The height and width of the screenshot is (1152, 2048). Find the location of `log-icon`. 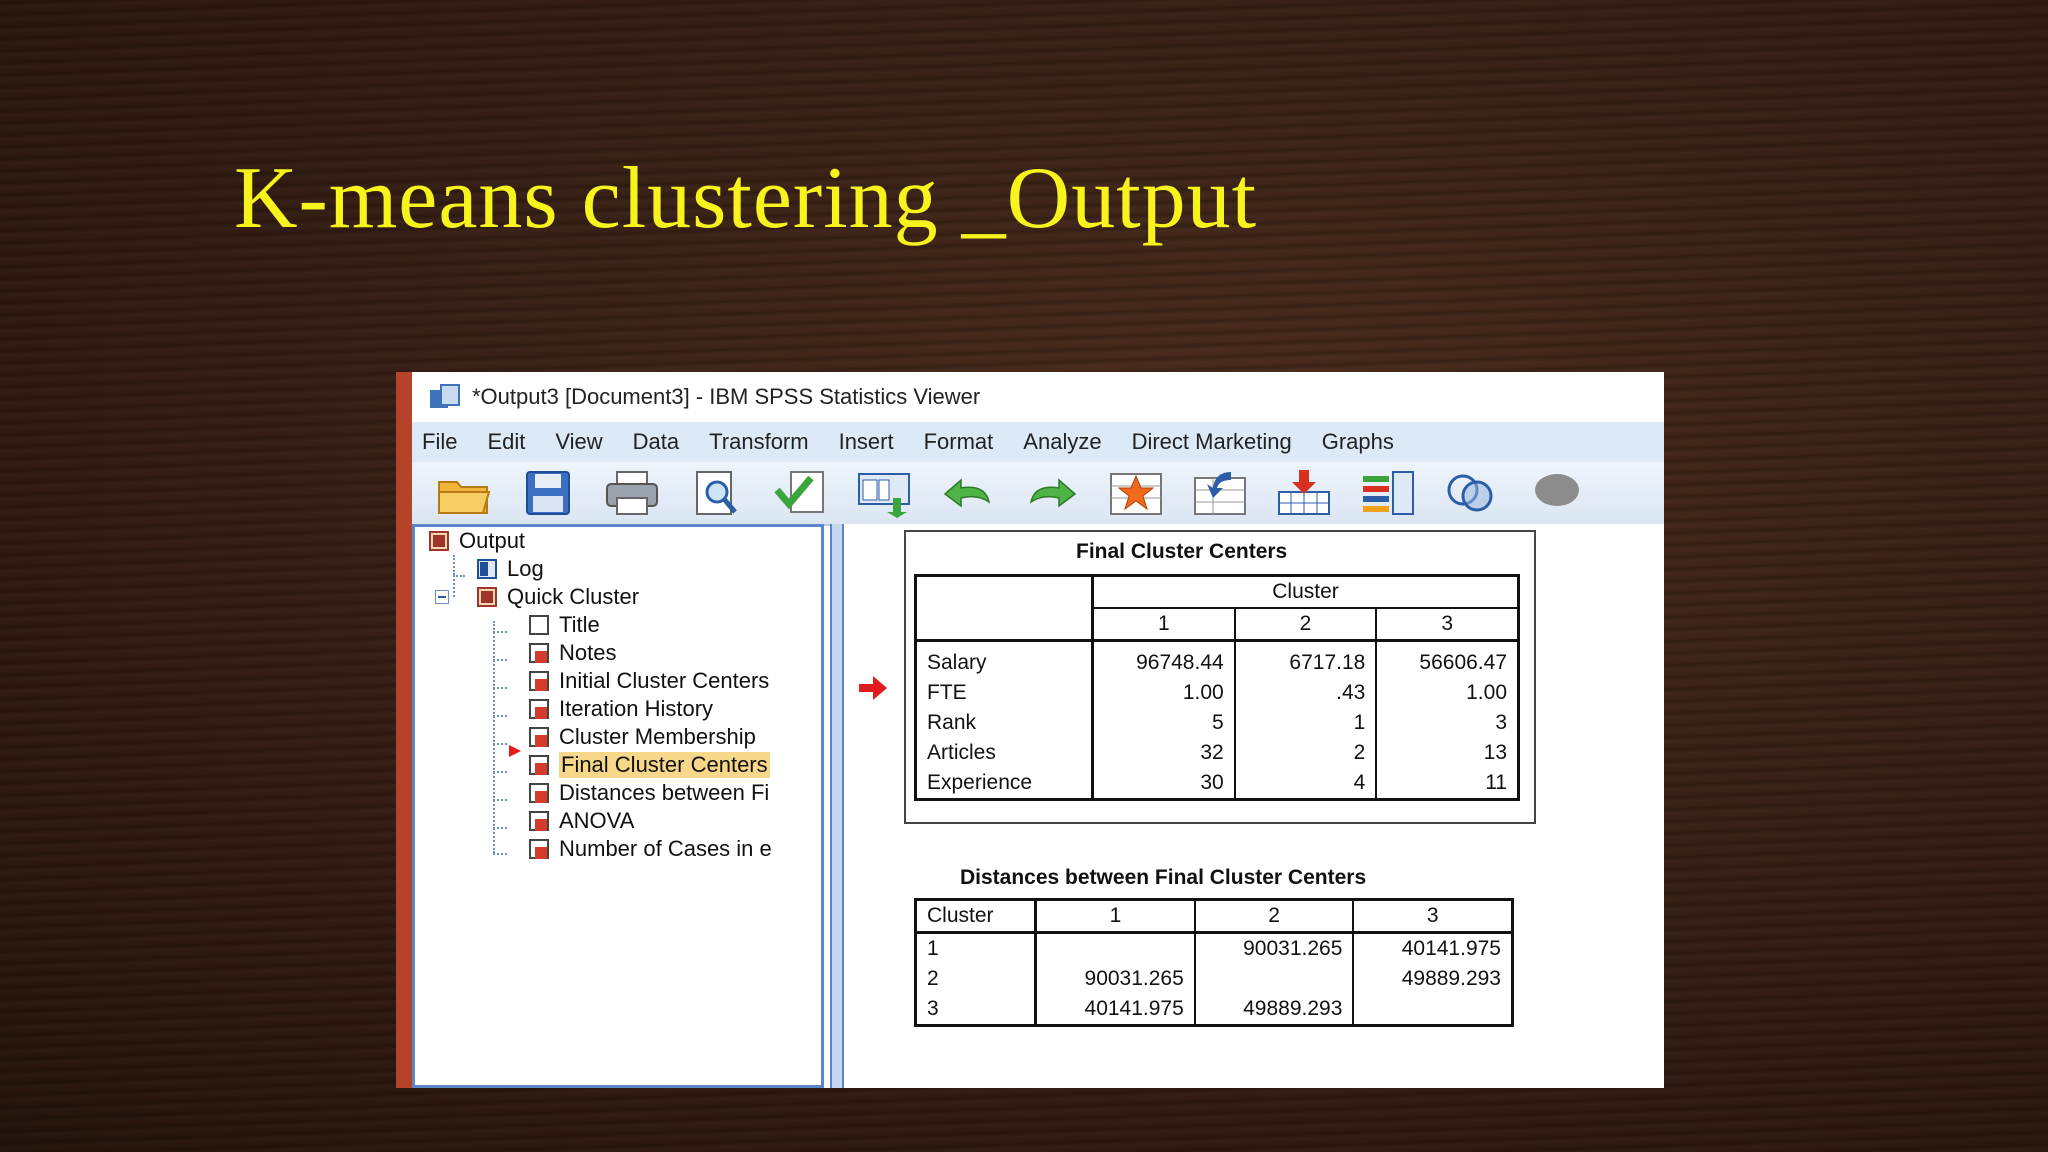

log-icon is located at coordinates (487, 569).